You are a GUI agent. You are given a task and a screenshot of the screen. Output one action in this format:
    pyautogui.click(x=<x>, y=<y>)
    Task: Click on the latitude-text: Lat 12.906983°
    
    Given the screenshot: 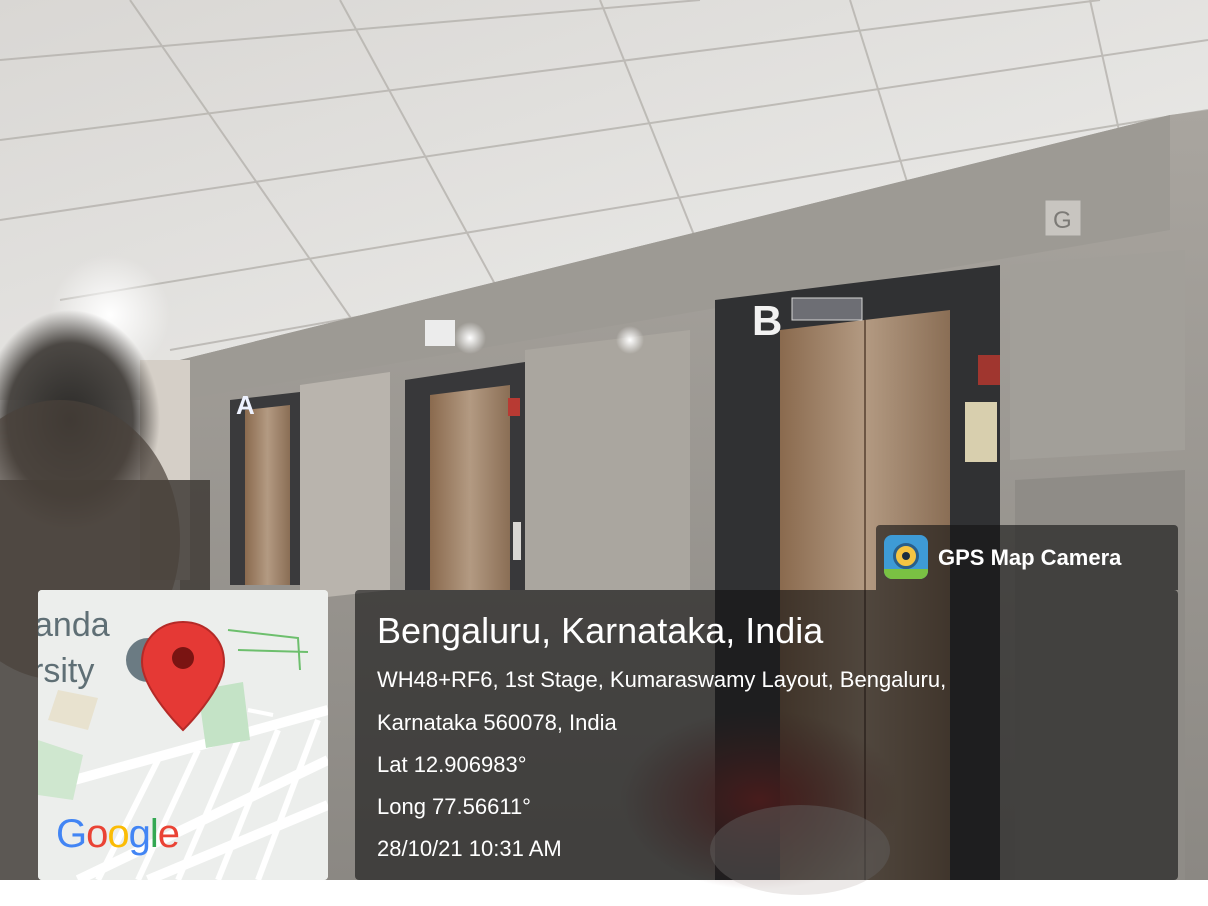 What is the action you would take?
    pyautogui.click(x=452, y=764)
    